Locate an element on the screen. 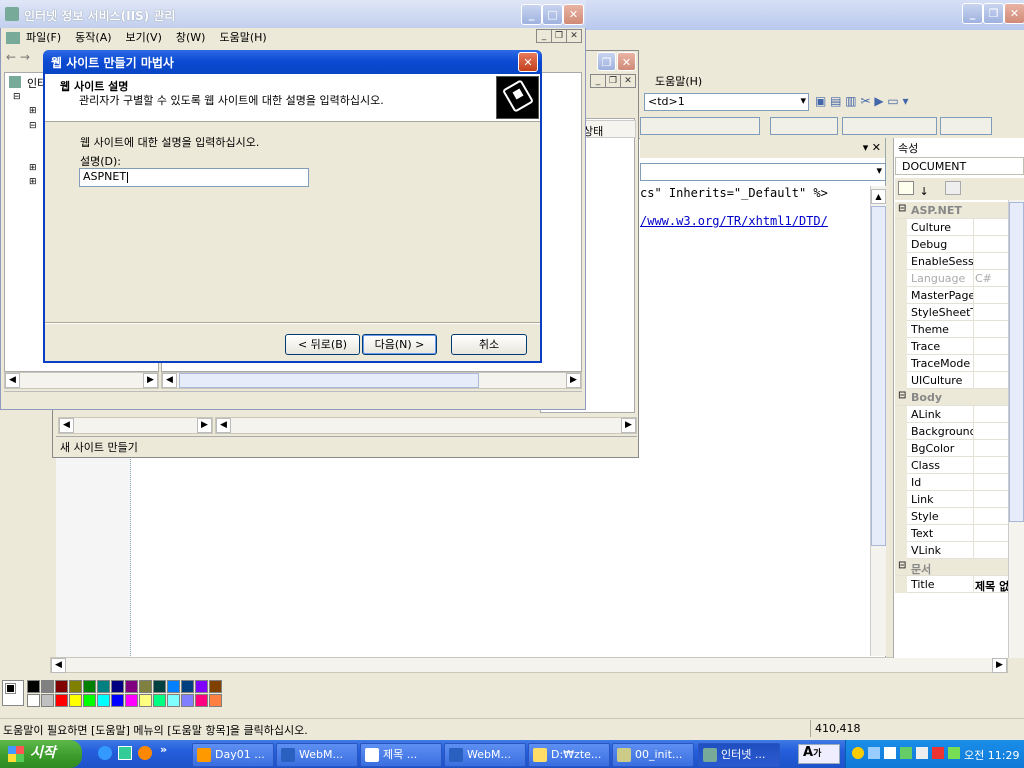 The height and width of the screenshot is (768, 1024). editor-member-combo: ▾ is located at coordinates (763, 172).